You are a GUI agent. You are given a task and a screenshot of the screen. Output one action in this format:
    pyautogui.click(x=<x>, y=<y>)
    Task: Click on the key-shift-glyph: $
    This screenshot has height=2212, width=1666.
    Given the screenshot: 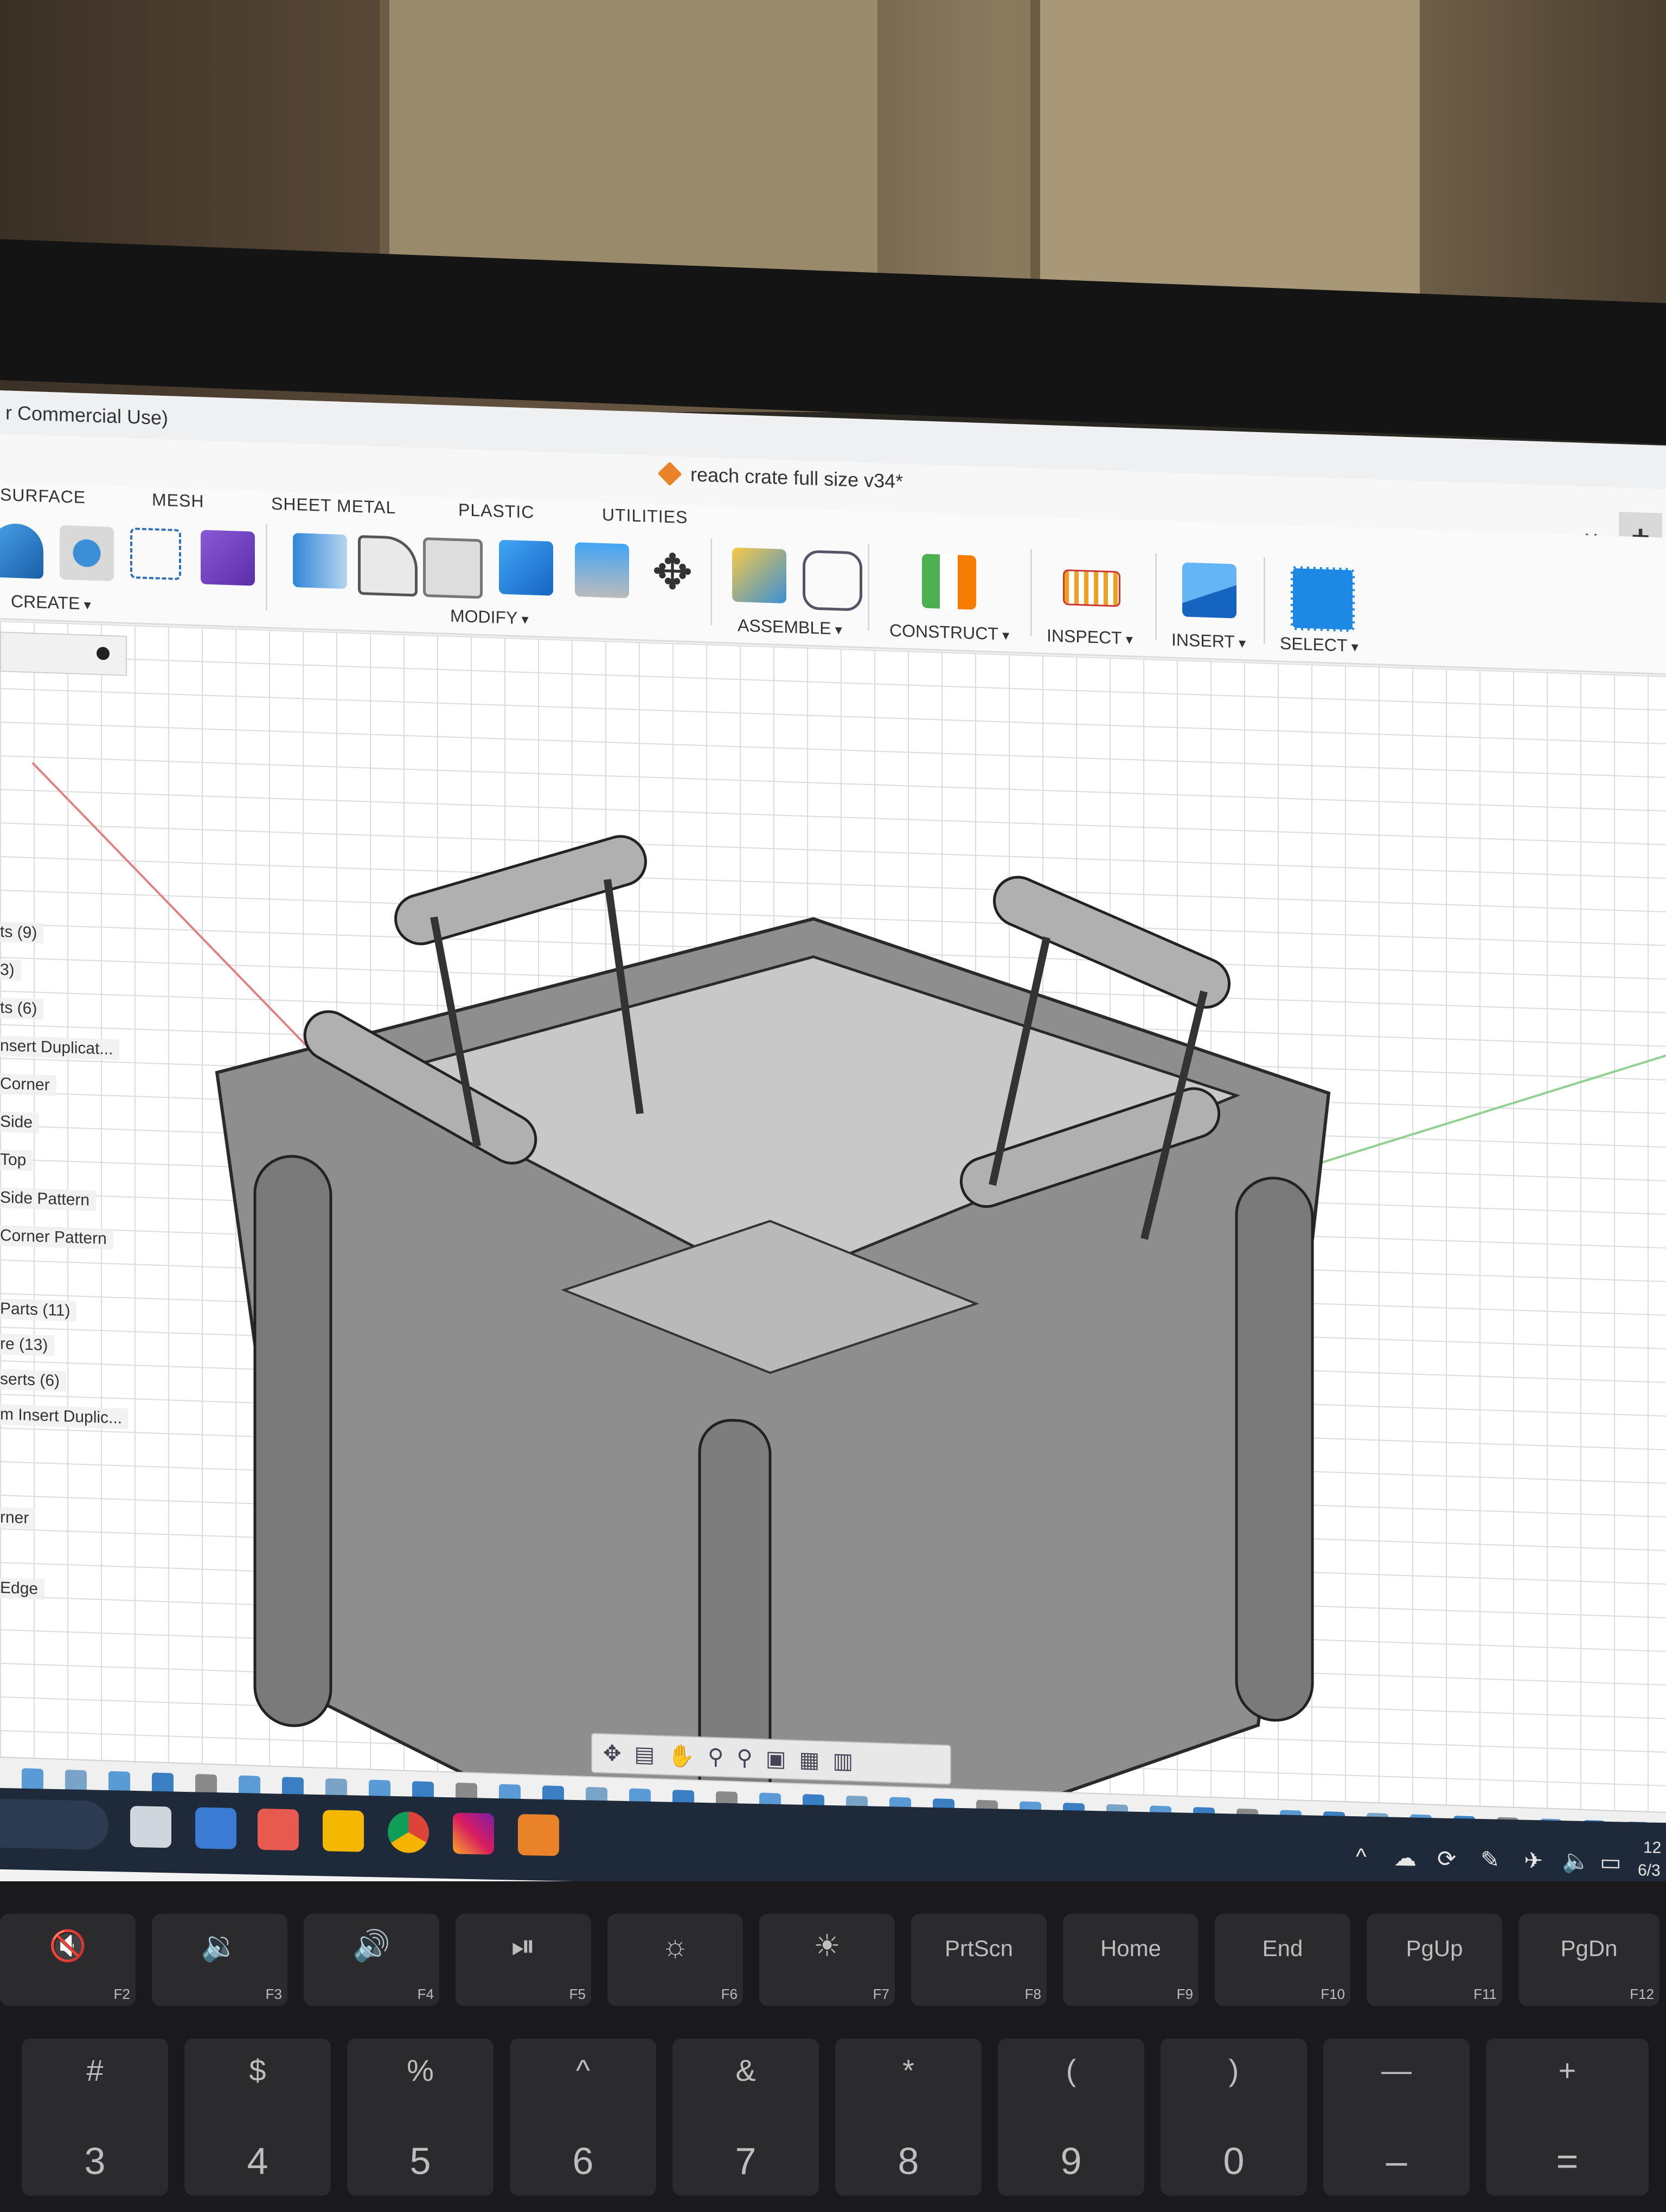 What is the action you would take?
    pyautogui.click(x=257, y=2070)
    